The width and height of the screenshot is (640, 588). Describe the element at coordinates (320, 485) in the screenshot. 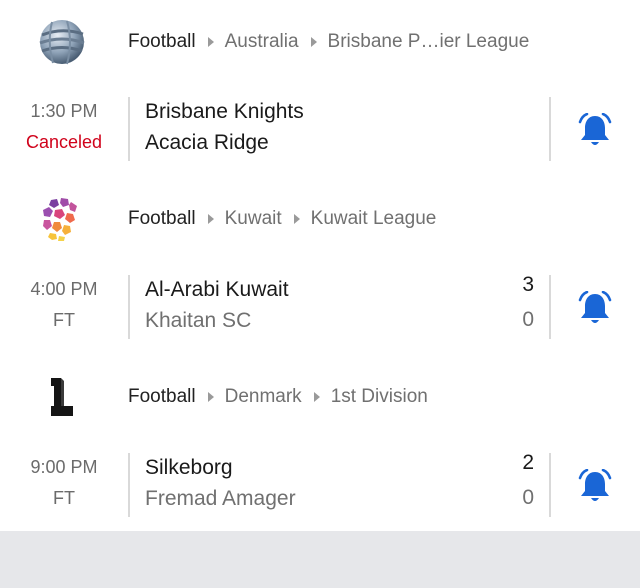

I see `match-row: 9:00 PM FT Silkeborg Fremad Amager 2 0` at that location.